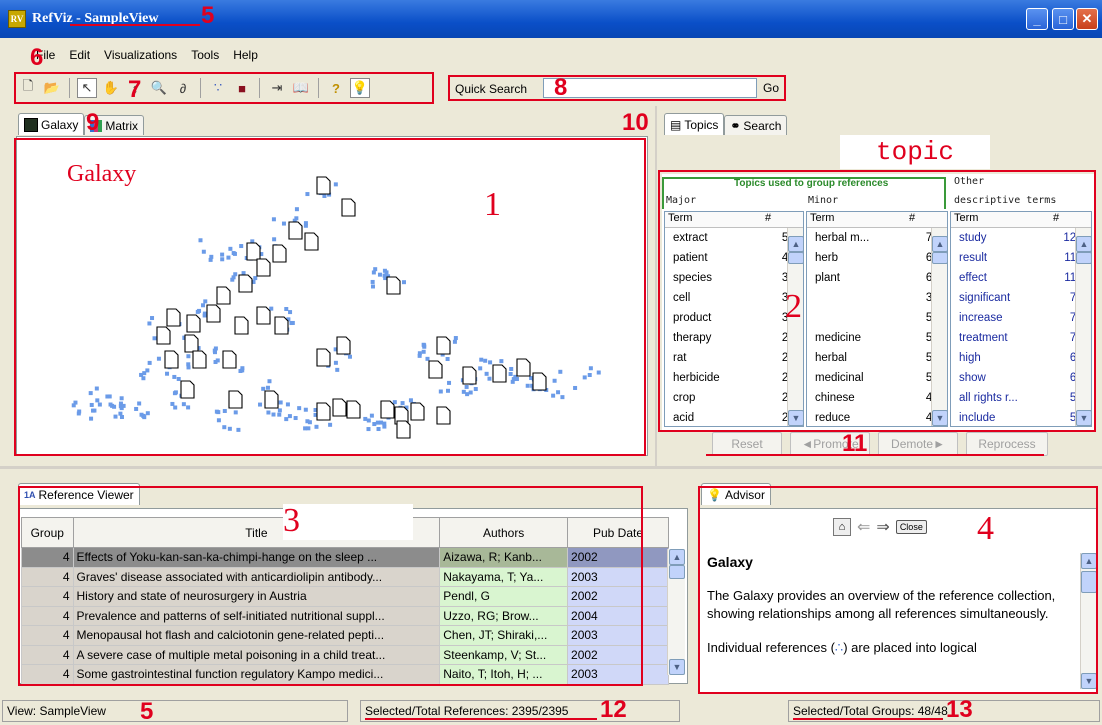 The height and width of the screenshot is (725, 1102). What do you see at coordinates (301, 88) in the screenshot?
I see `book-icon: 📖` at bounding box center [301, 88].